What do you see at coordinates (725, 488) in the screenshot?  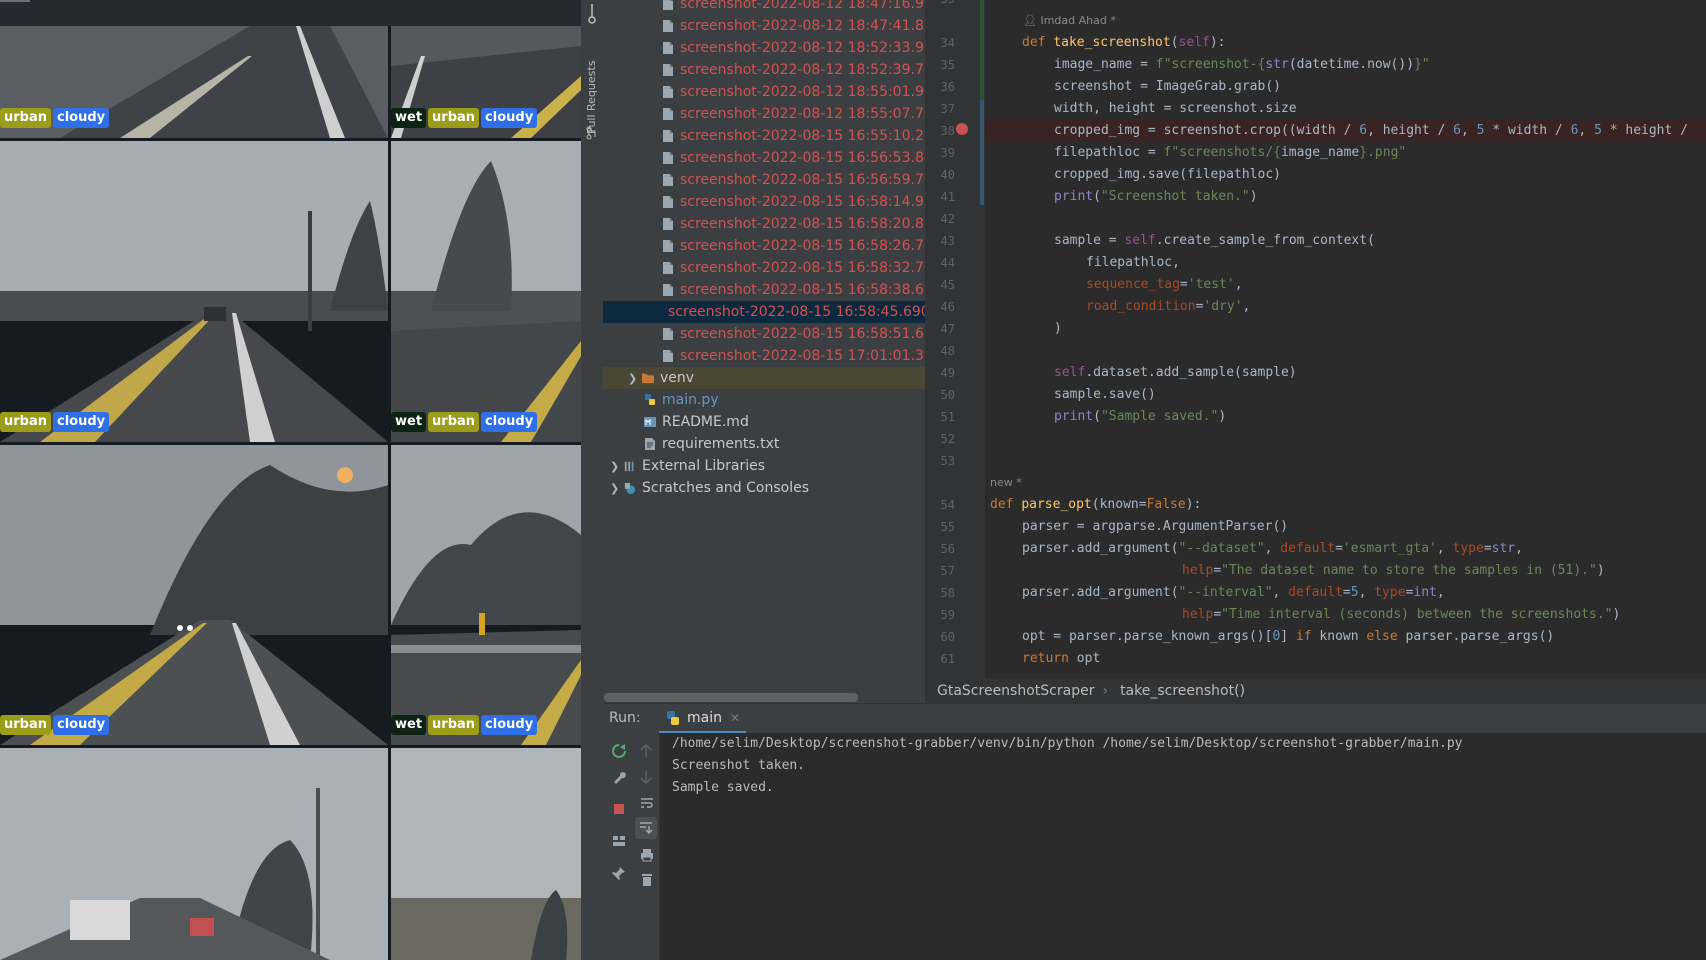 I see `tree-item-label: Scratches and Consoles` at bounding box center [725, 488].